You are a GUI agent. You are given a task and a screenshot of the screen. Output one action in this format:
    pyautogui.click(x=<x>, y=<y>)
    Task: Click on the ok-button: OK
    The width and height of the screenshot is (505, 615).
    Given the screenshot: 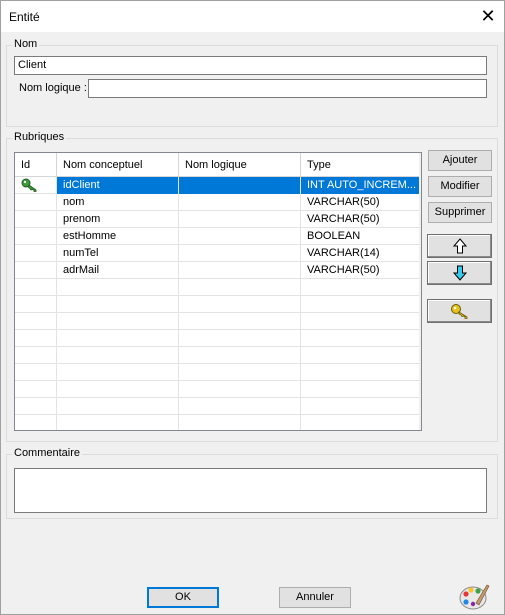 What is the action you would take?
    pyautogui.click(x=183, y=597)
    